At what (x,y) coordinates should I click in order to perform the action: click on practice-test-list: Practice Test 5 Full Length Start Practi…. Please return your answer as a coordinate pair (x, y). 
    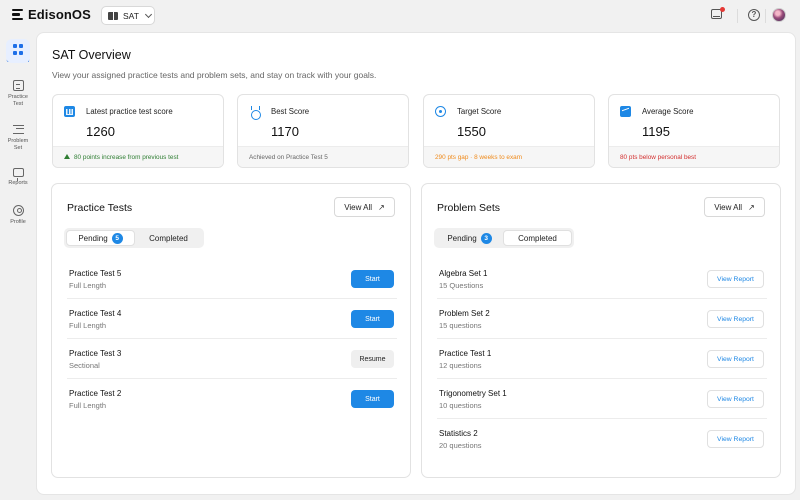
    Looking at the image, I should click on (232, 339).